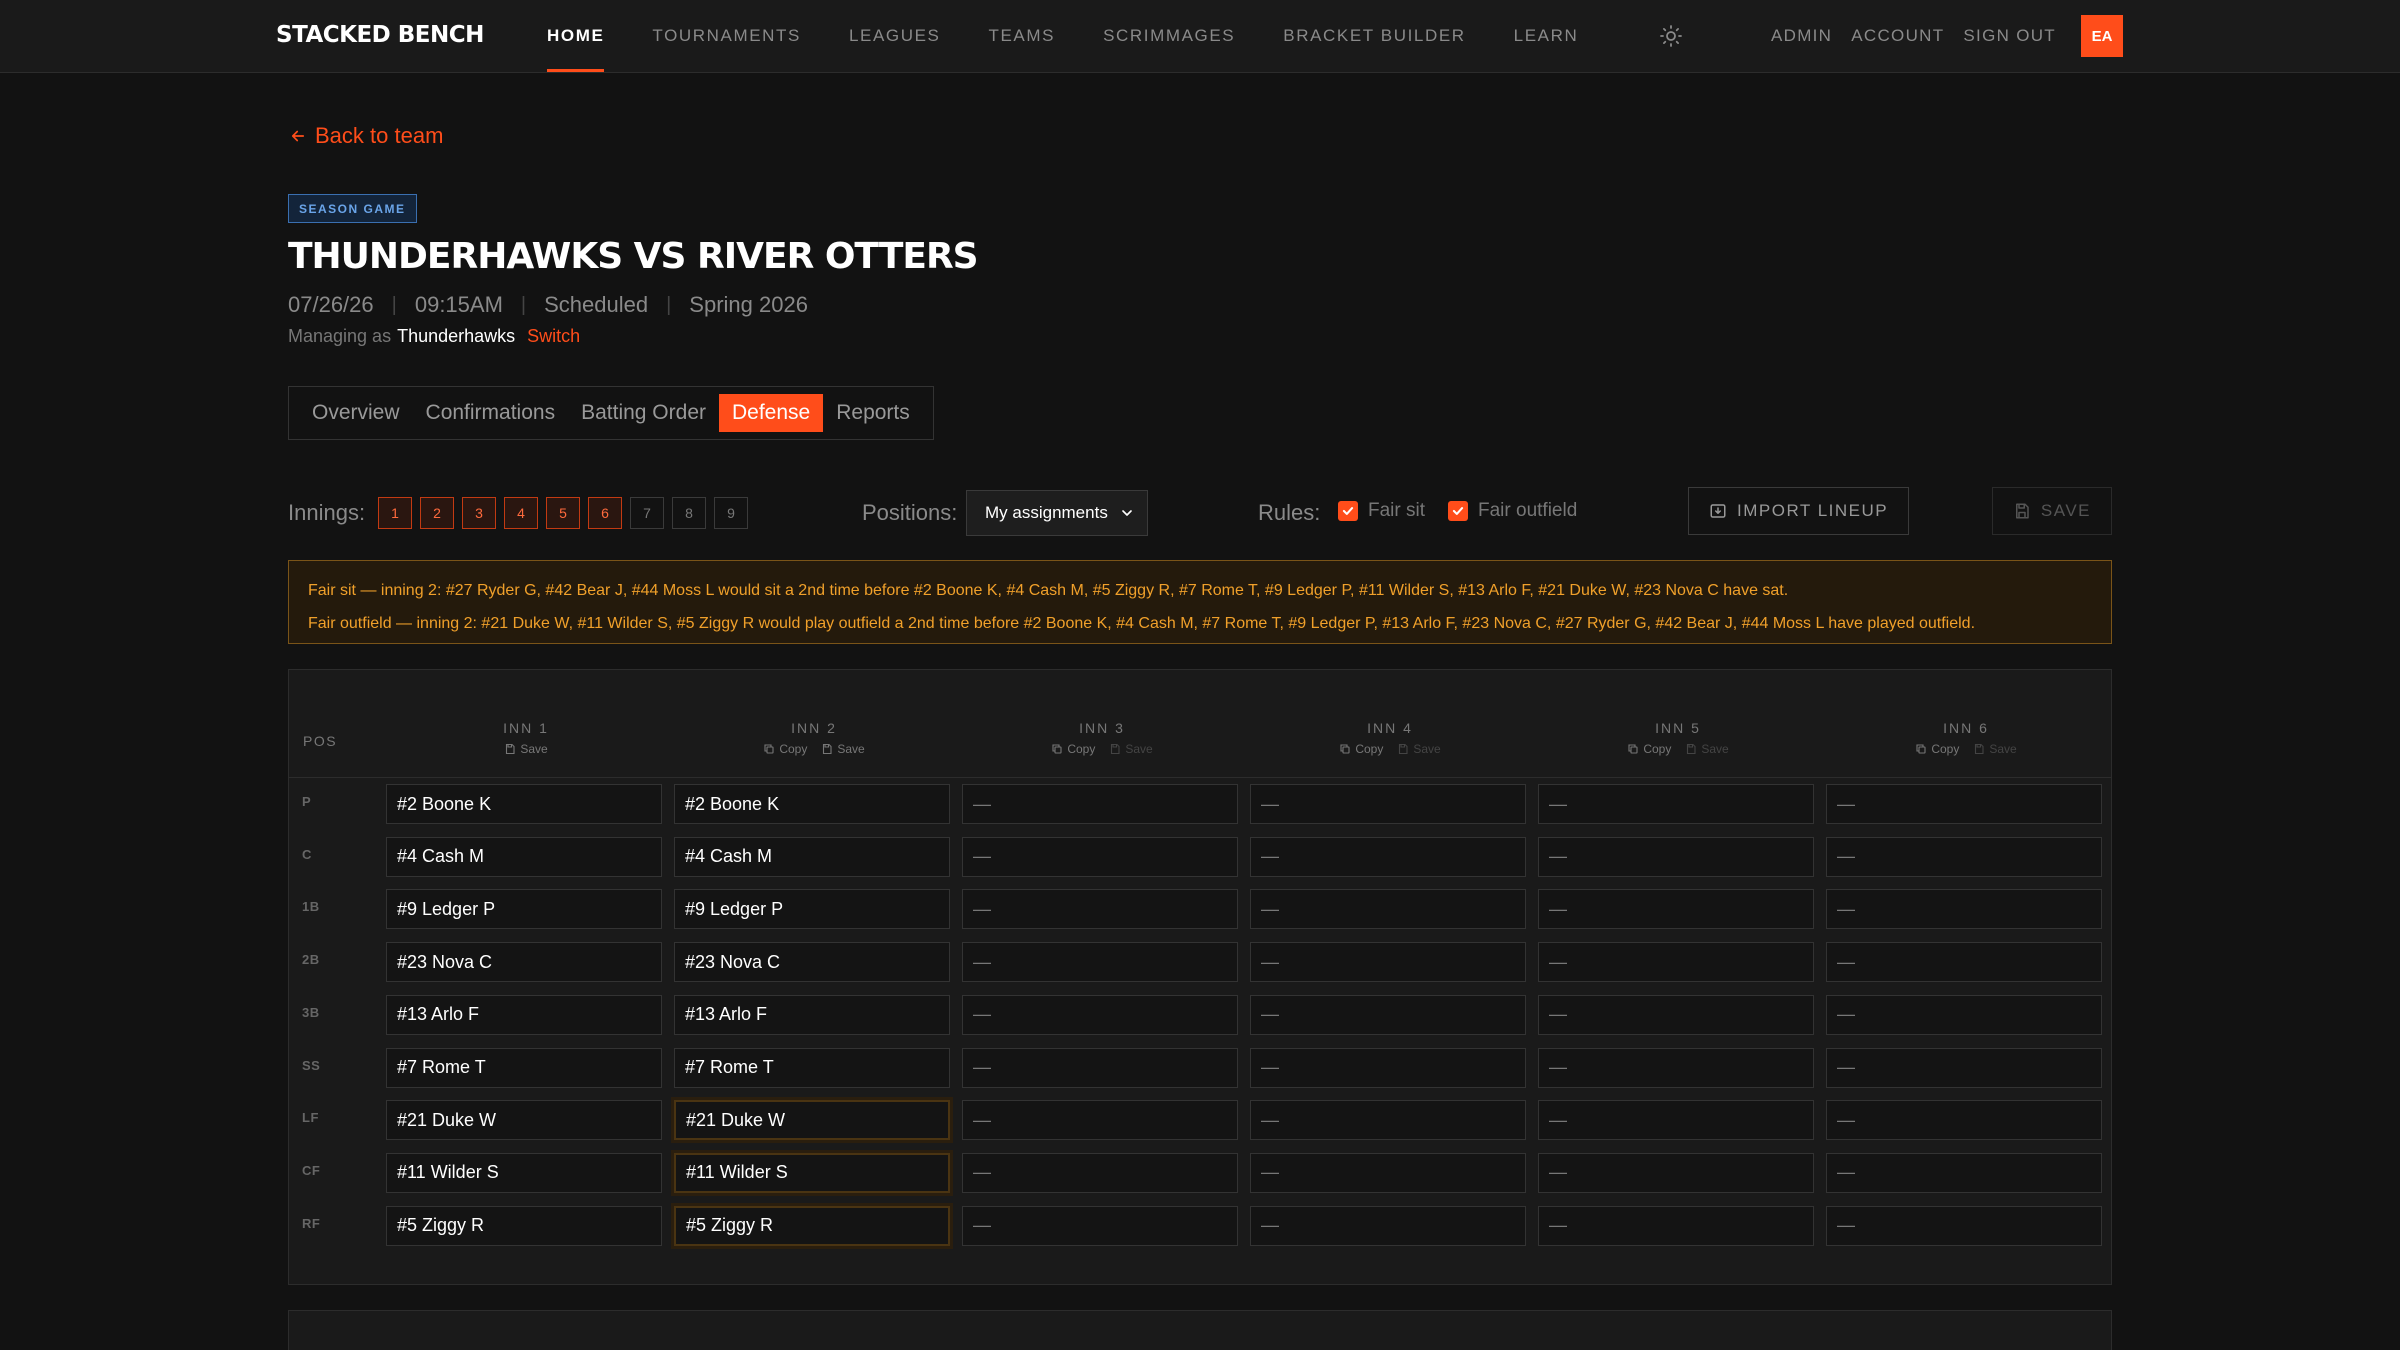 The image size is (2400, 1350). Describe the element at coordinates (1799, 511) in the screenshot. I see `import-lineup-button: IMPORT LINEUP` at that location.